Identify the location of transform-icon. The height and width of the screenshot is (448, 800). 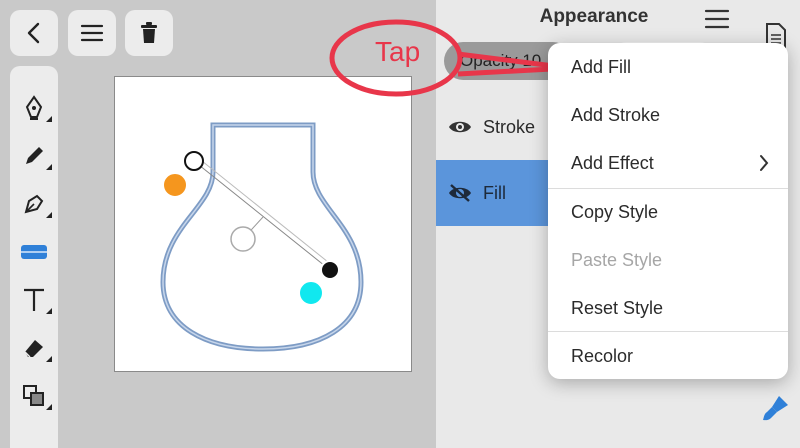
(33, 395).